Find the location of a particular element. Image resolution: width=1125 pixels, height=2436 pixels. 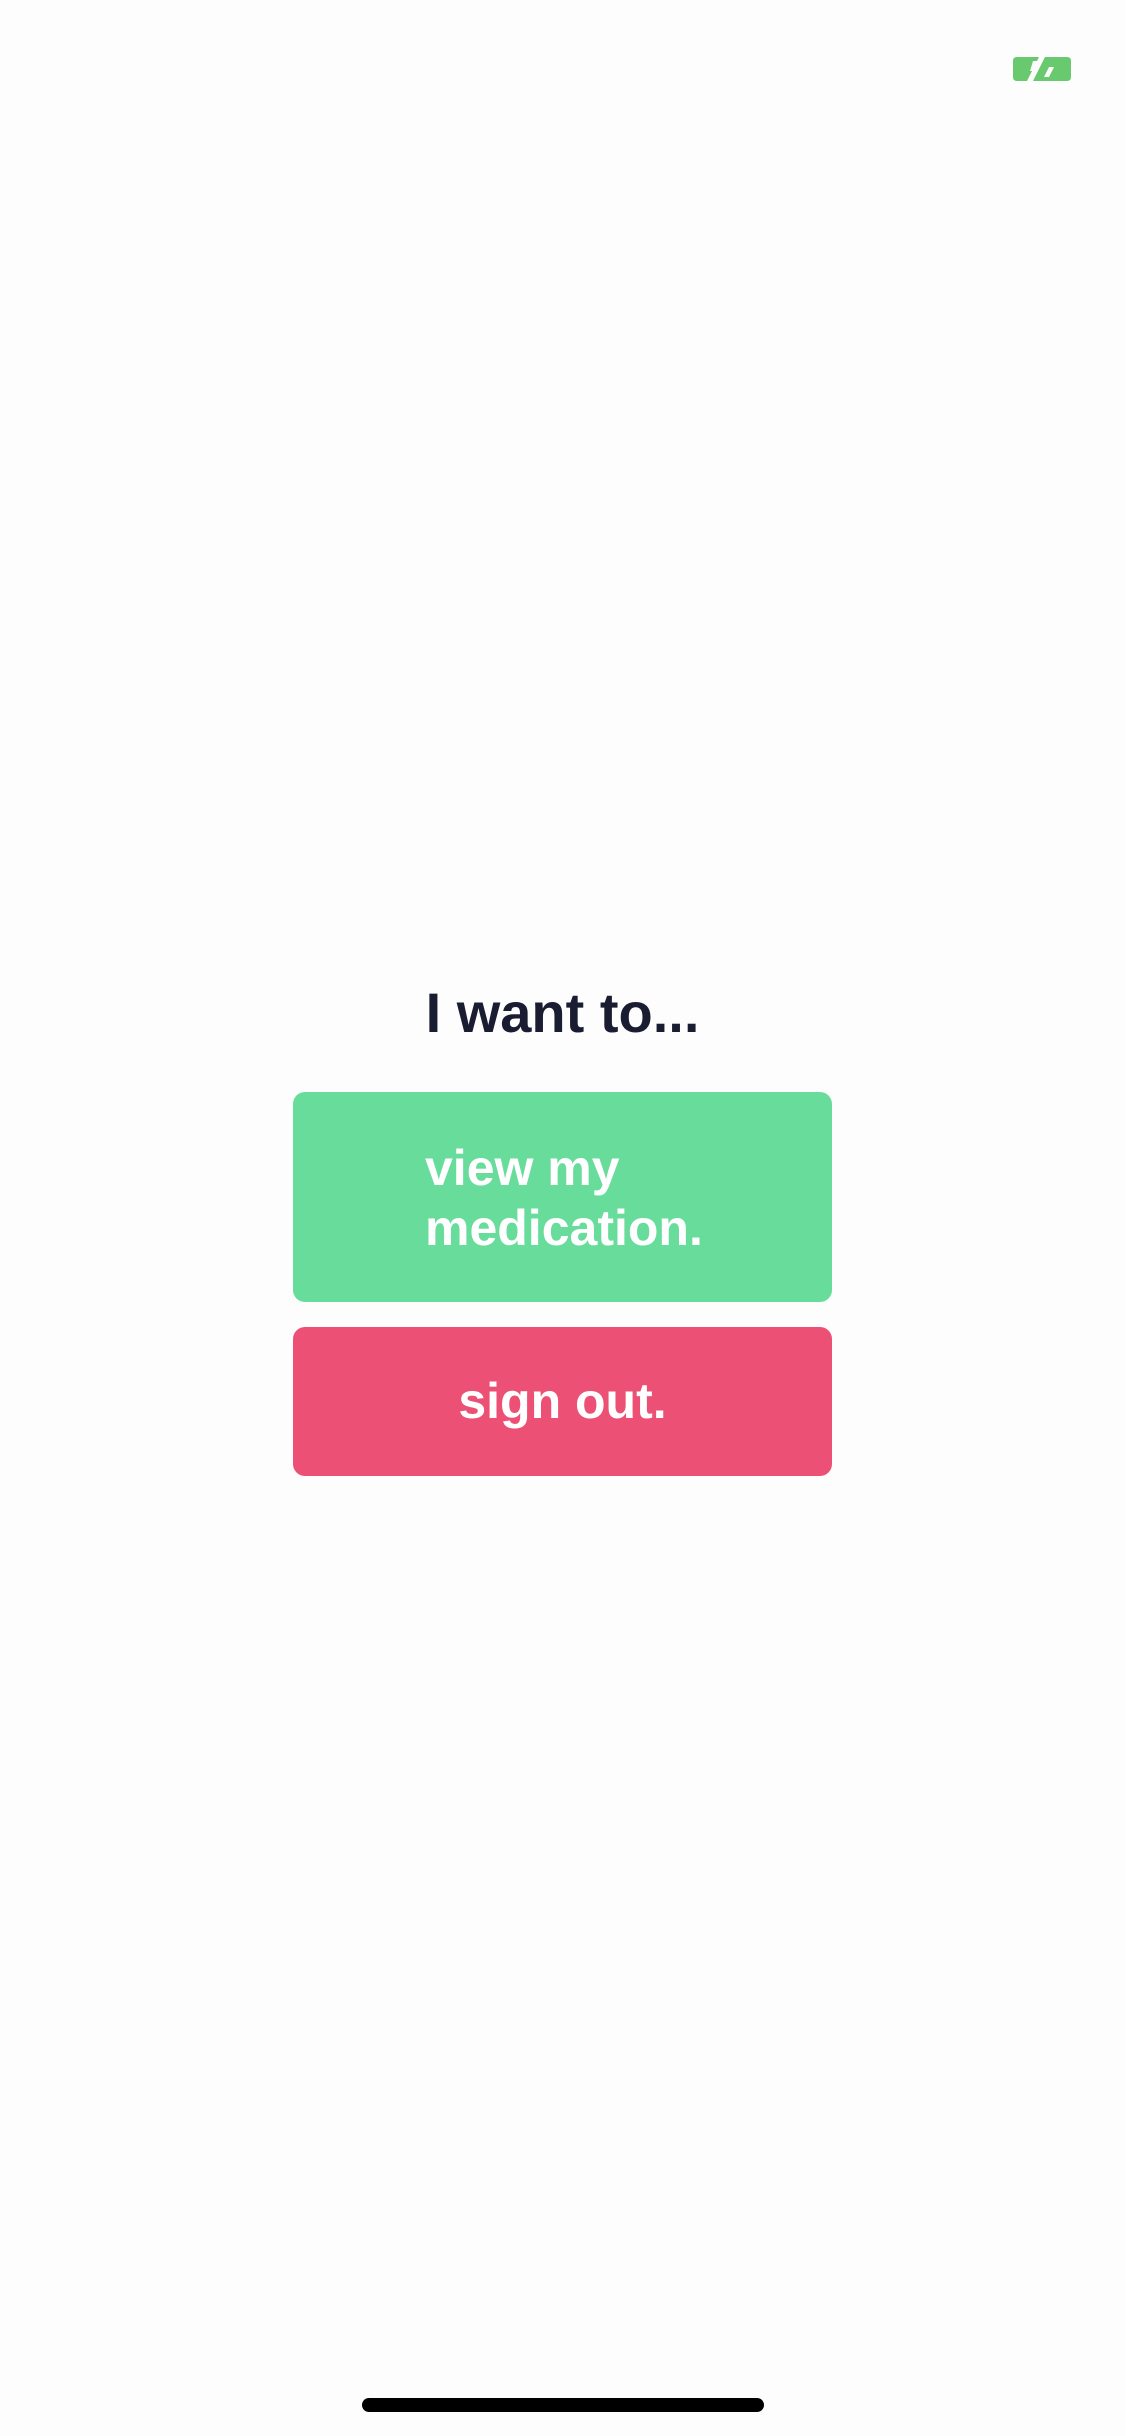

view-medication-label: view my medication. is located at coordinates (564, 1198).